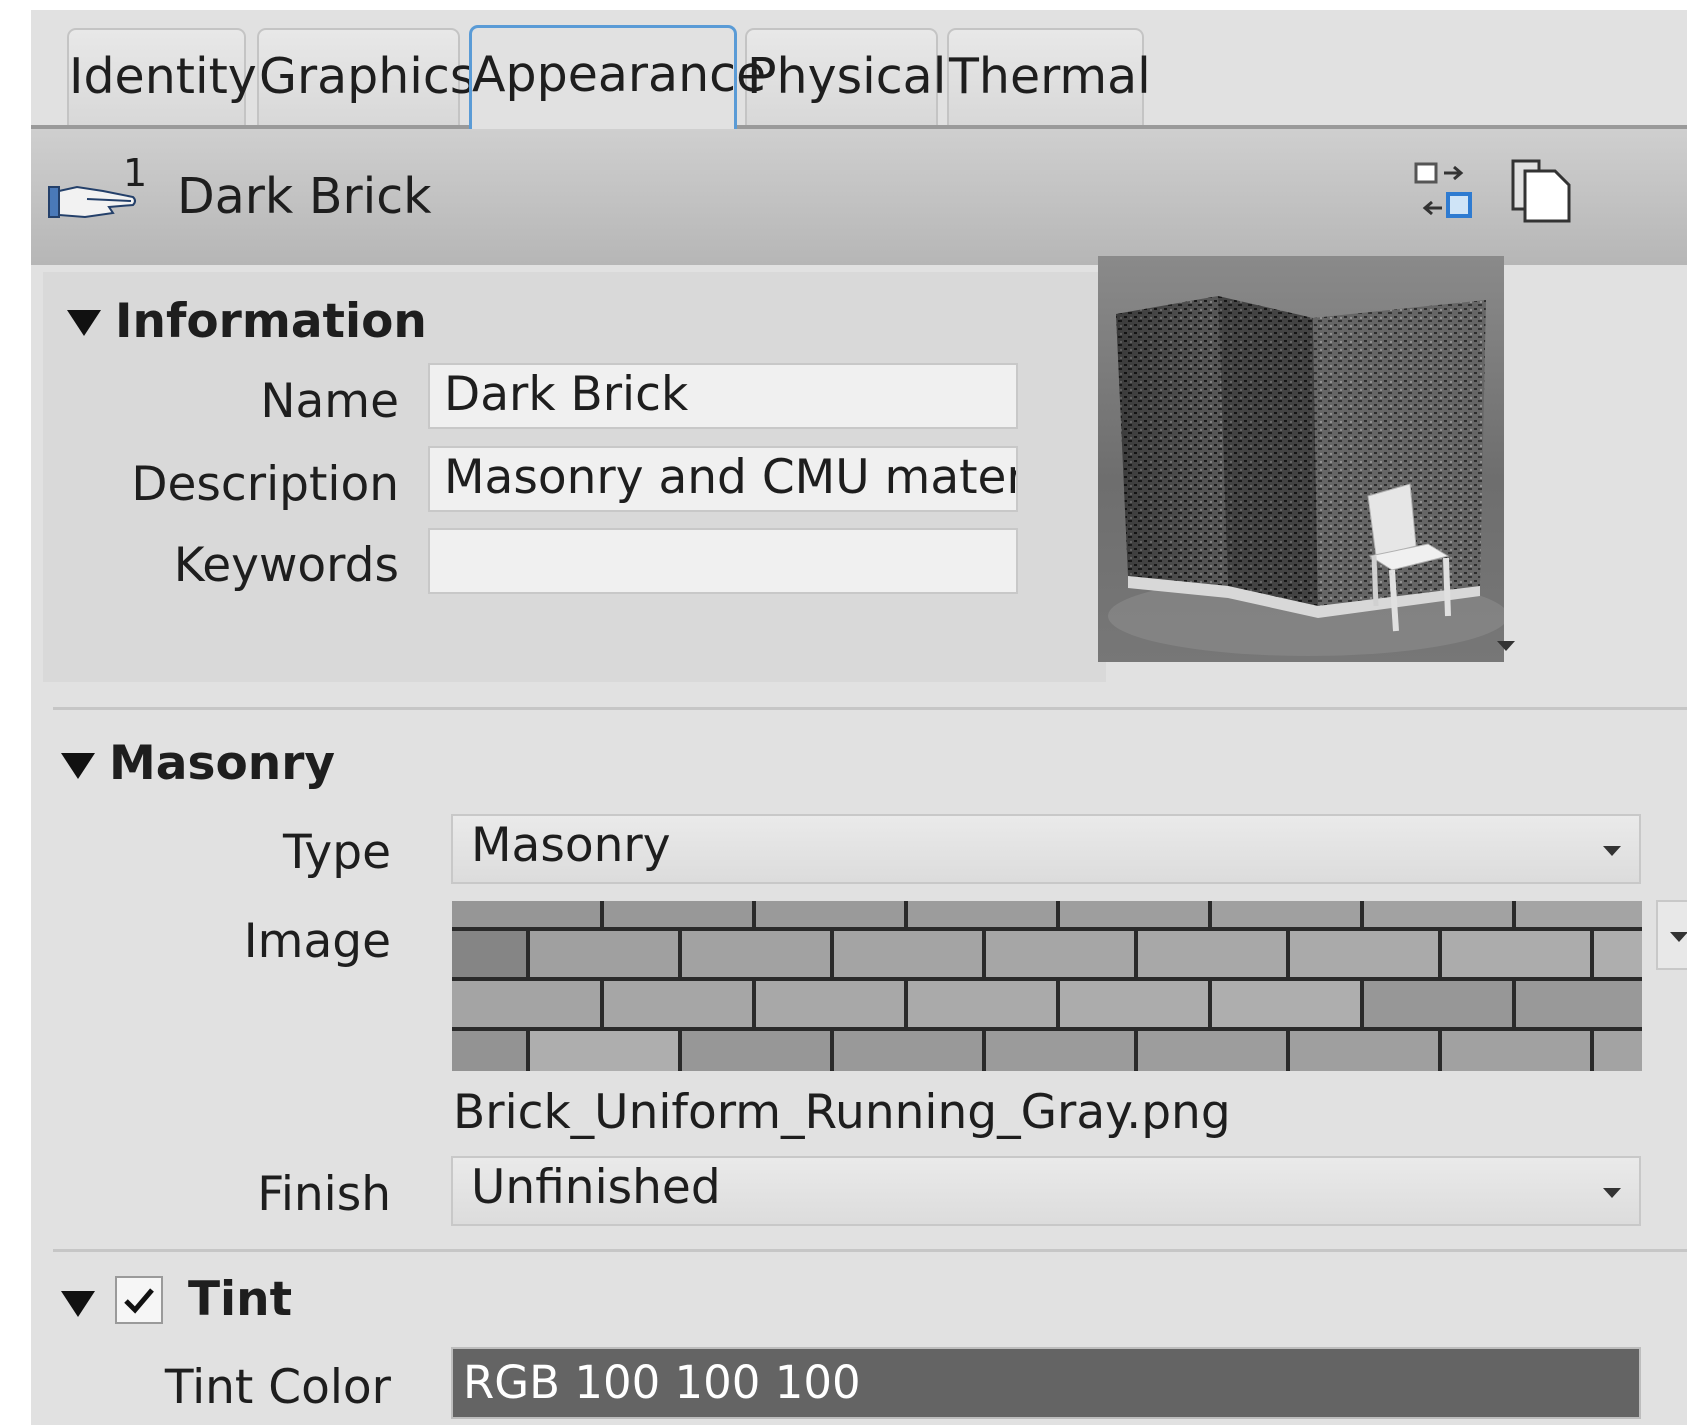 Image resolution: width=1687 pixels, height=1425 pixels. Describe the element at coordinates (1540, 191) in the screenshot. I see `duplicate-asset-icon` at that location.